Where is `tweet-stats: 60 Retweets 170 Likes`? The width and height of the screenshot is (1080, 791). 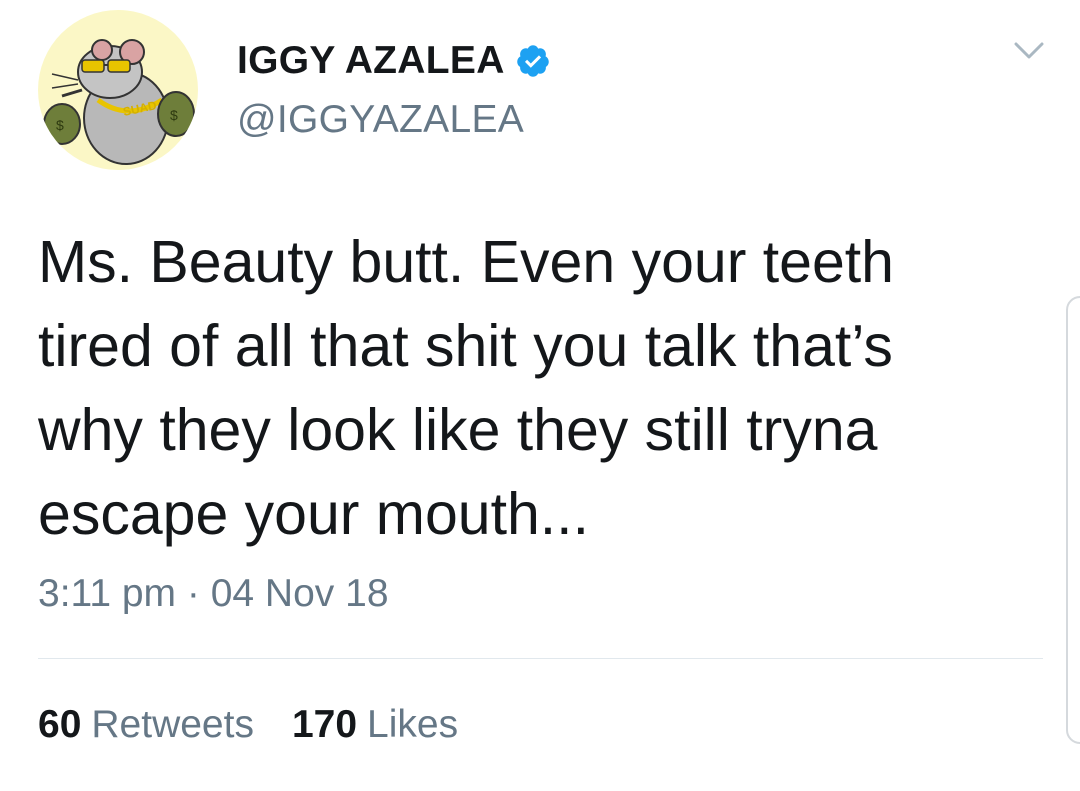
tweet-stats: 60 Retweets 170 Likes is located at coordinates (248, 725).